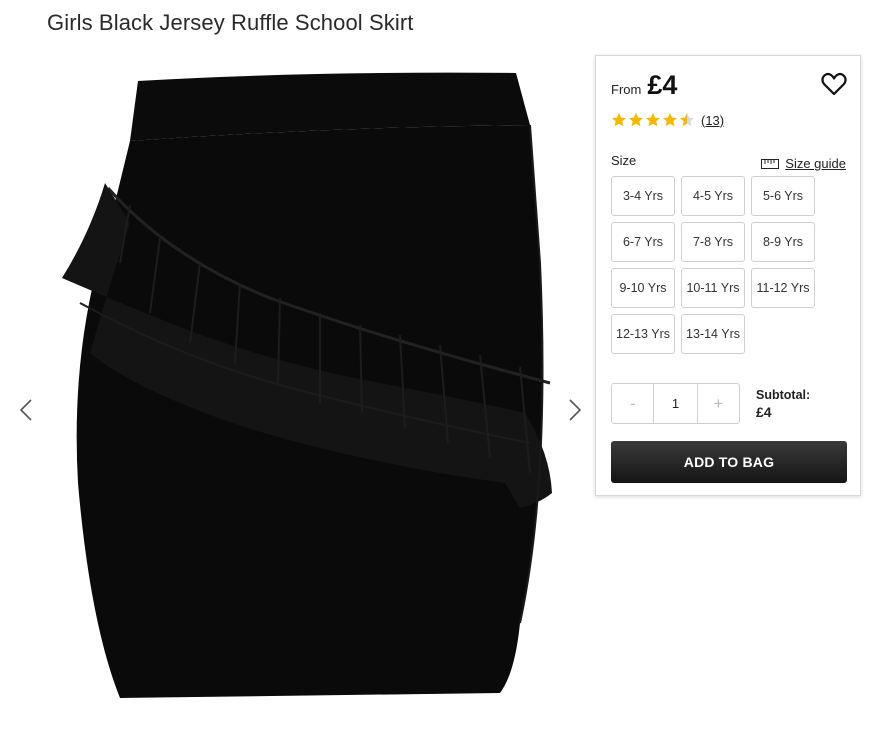 The height and width of the screenshot is (743, 889). Describe the element at coordinates (624, 160) in the screenshot. I see `size-label: Size` at that location.